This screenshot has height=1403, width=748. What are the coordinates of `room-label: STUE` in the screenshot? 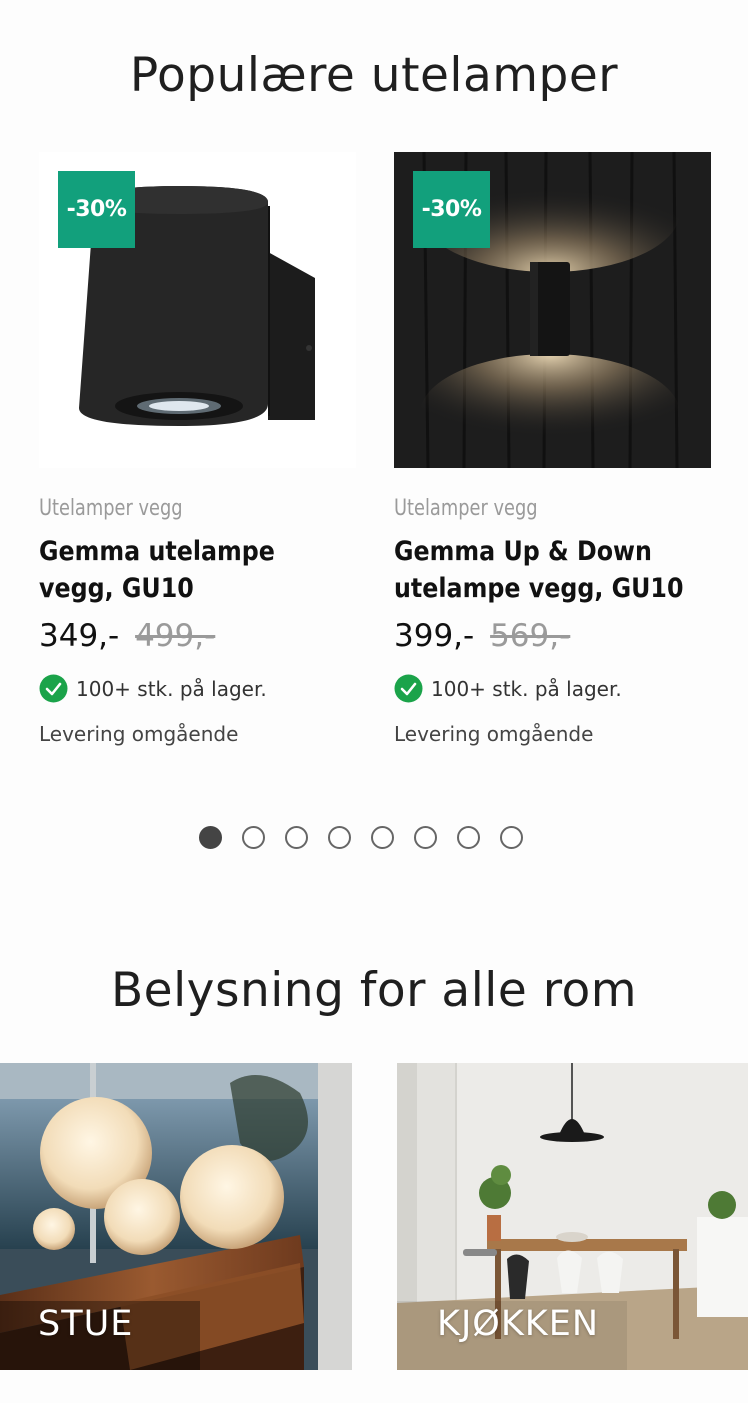 It's located at (86, 1324).